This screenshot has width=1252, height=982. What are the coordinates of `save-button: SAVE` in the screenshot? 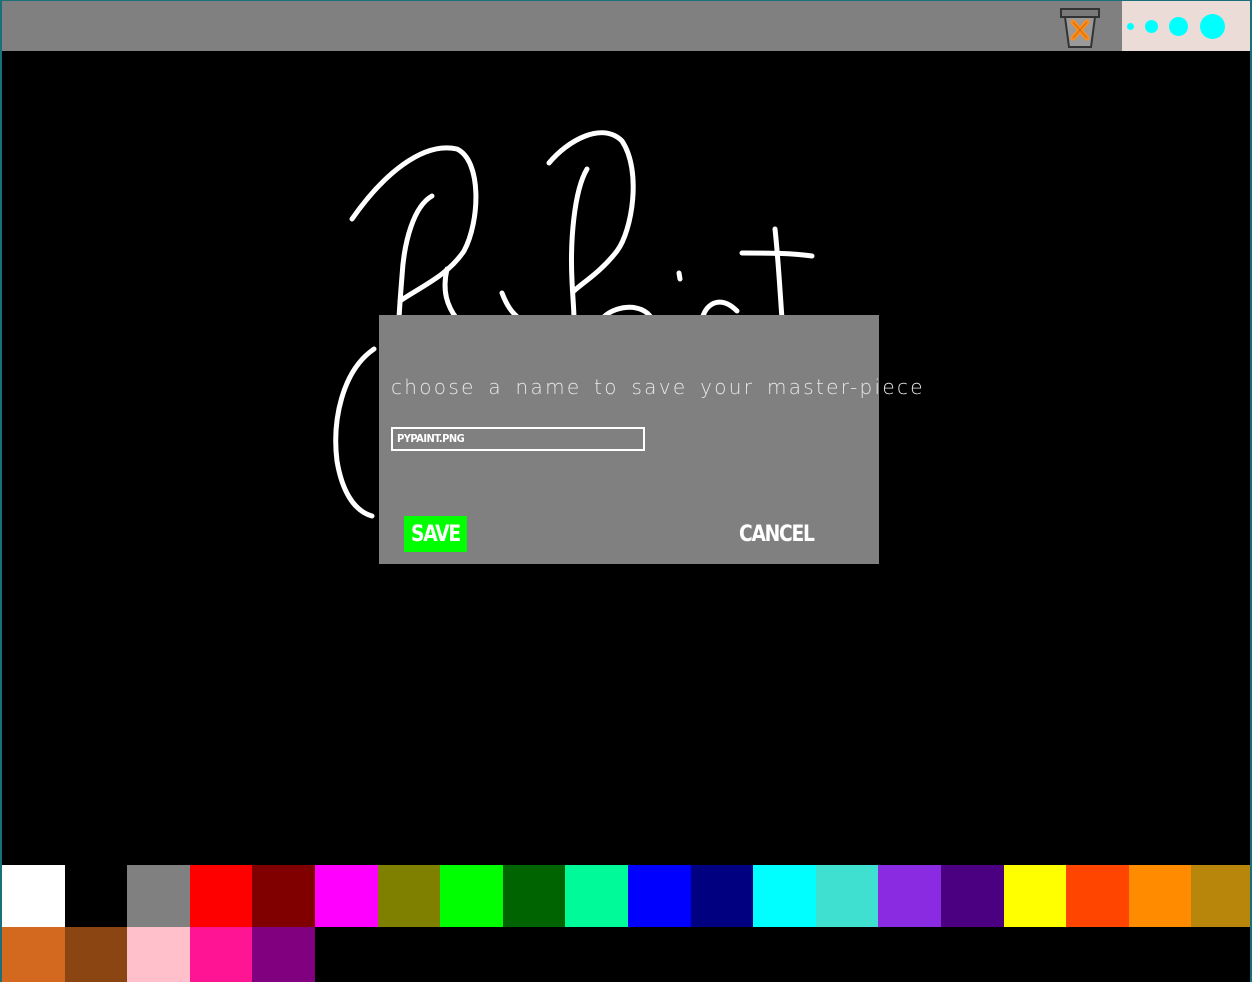 It's located at (435, 534).